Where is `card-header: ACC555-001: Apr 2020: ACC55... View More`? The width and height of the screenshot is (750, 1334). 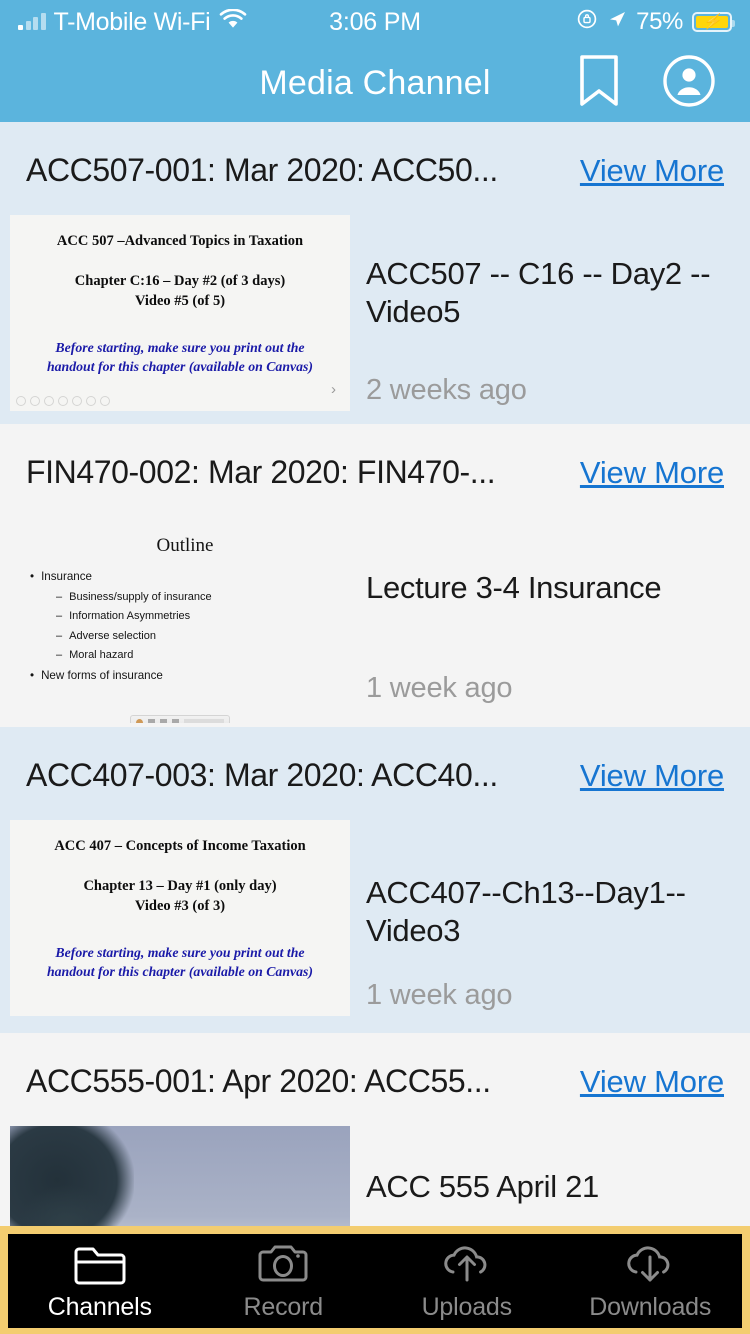
card-header: ACC555-001: Apr 2020: ACC55... View More is located at coordinates (375, 1066).